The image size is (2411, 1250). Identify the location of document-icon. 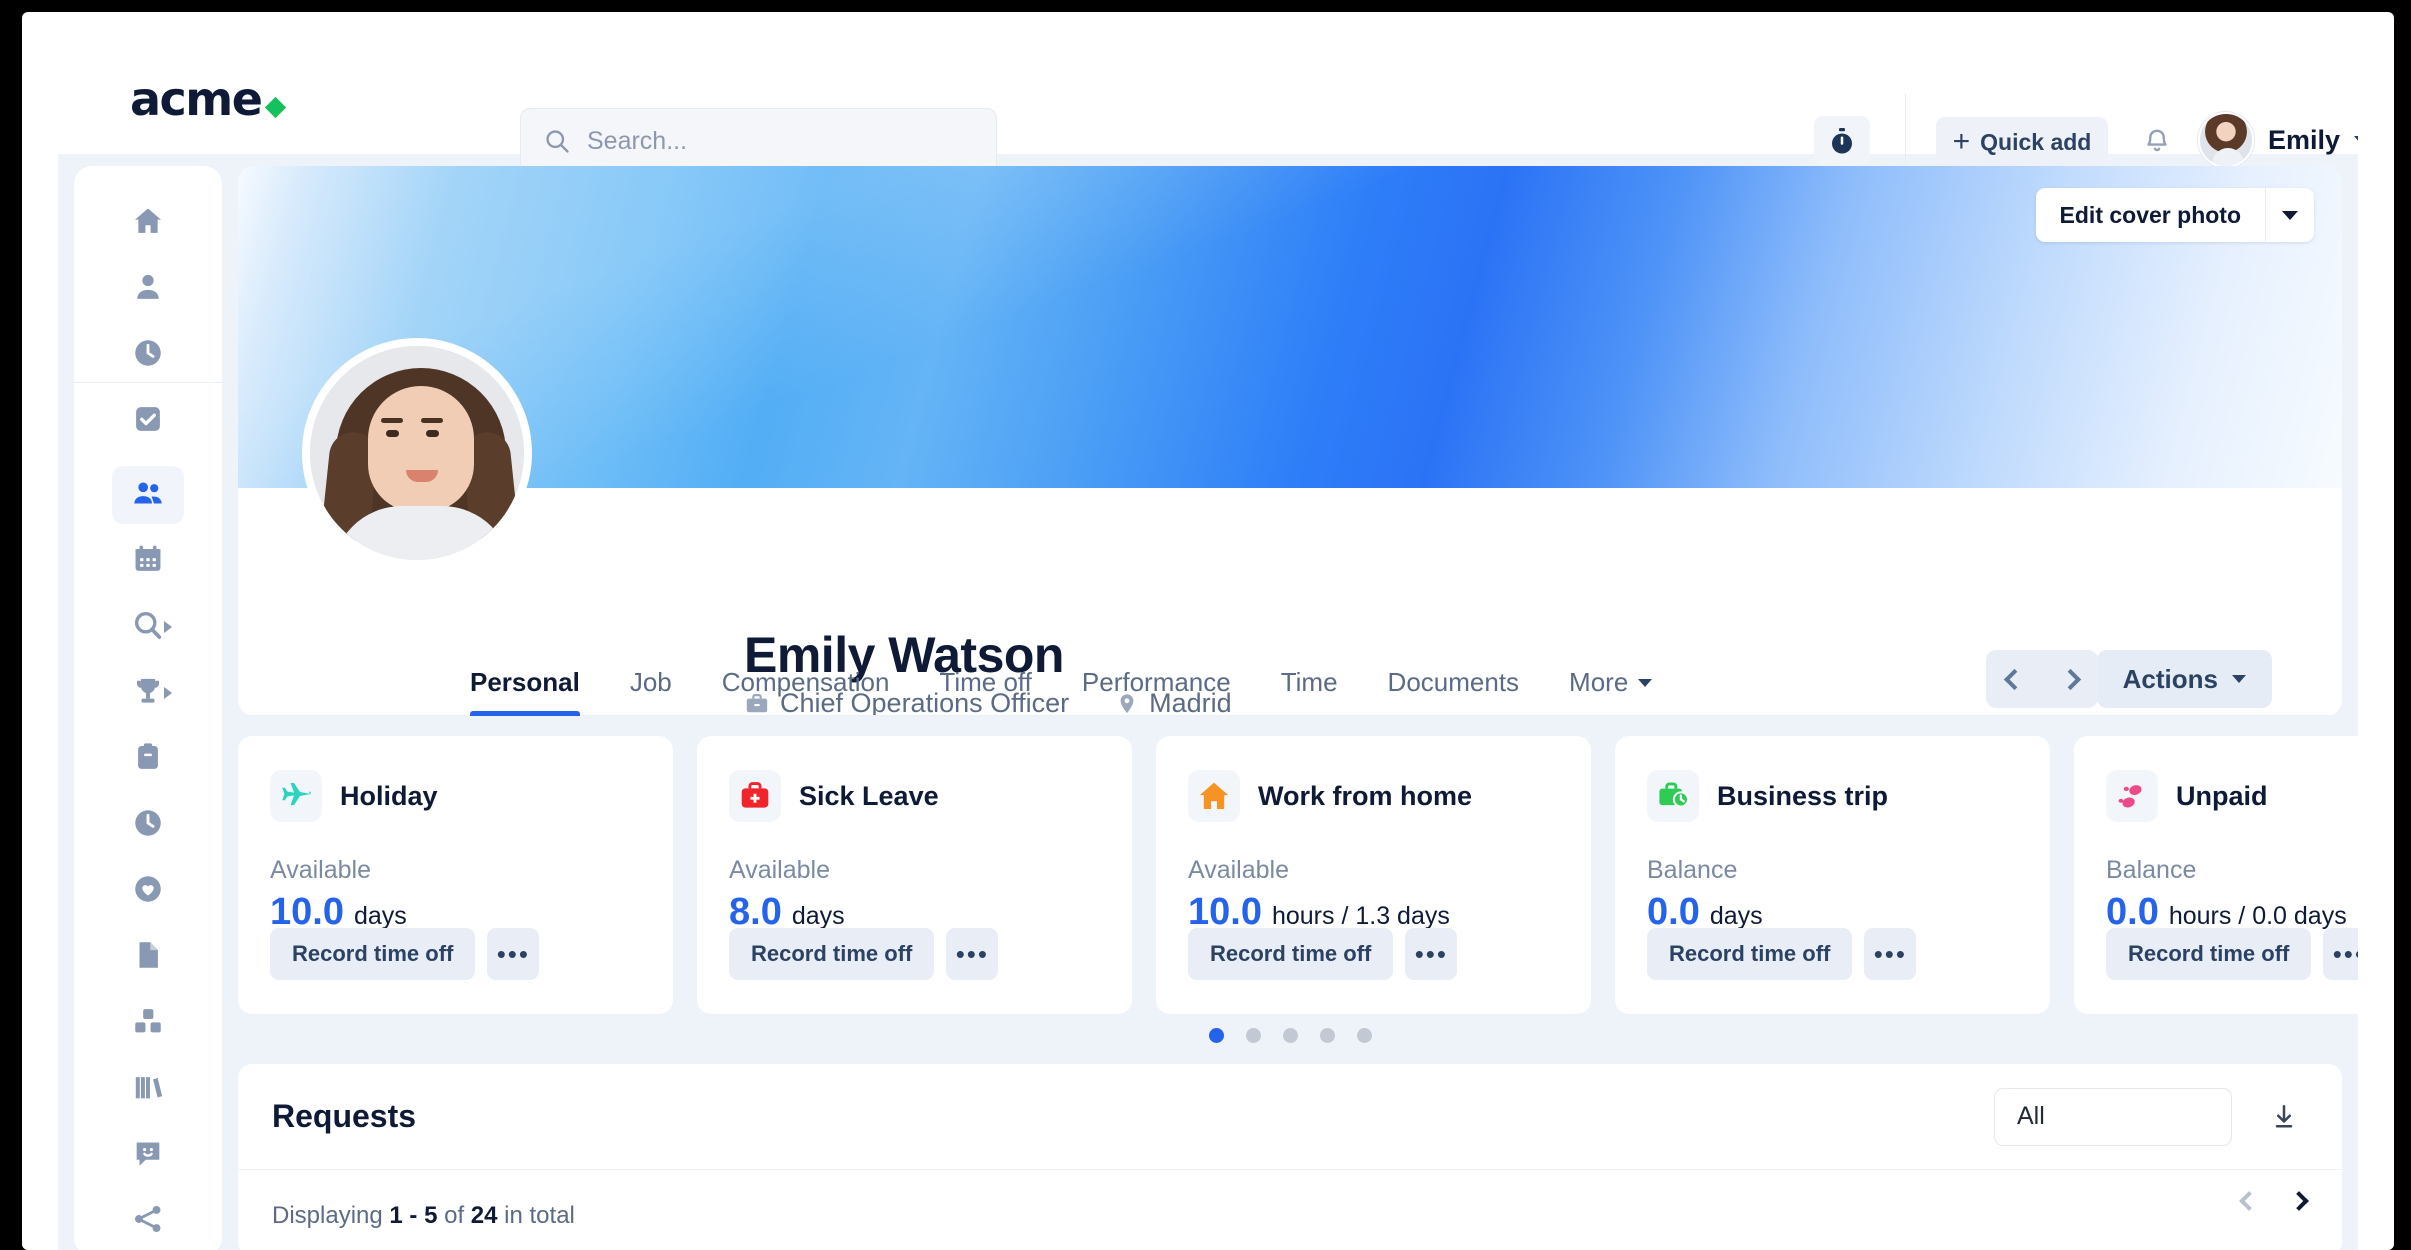
(148, 957).